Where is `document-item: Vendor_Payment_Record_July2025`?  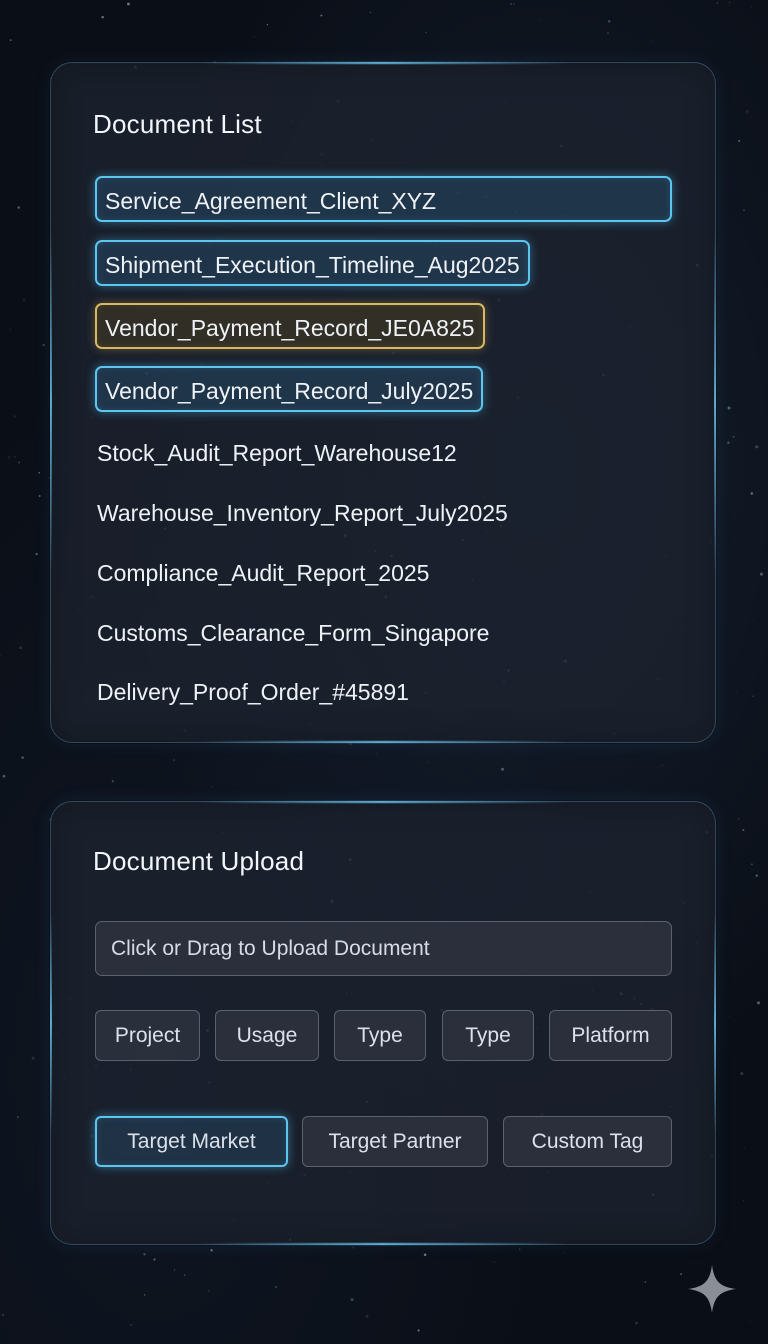
document-item: Vendor_Payment_Record_July2025 is located at coordinates (289, 389).